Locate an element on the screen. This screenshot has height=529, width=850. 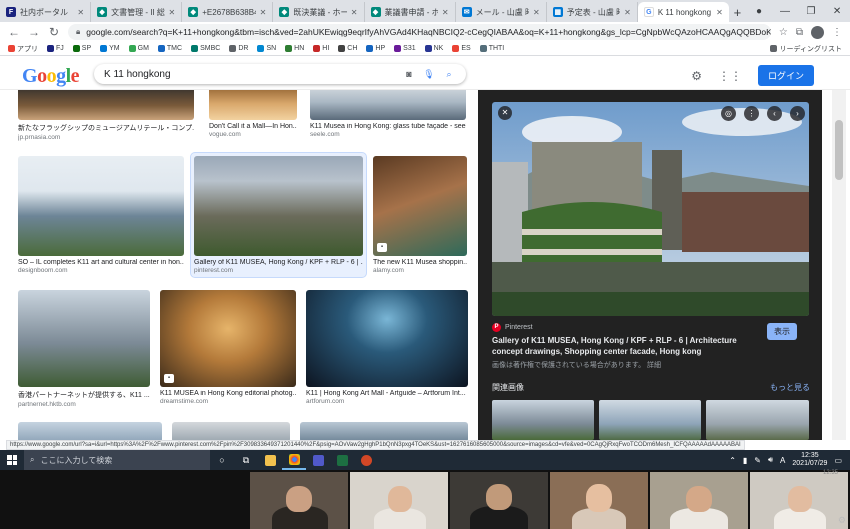
visit-button: 表示 is located at coordinates (782, 331).